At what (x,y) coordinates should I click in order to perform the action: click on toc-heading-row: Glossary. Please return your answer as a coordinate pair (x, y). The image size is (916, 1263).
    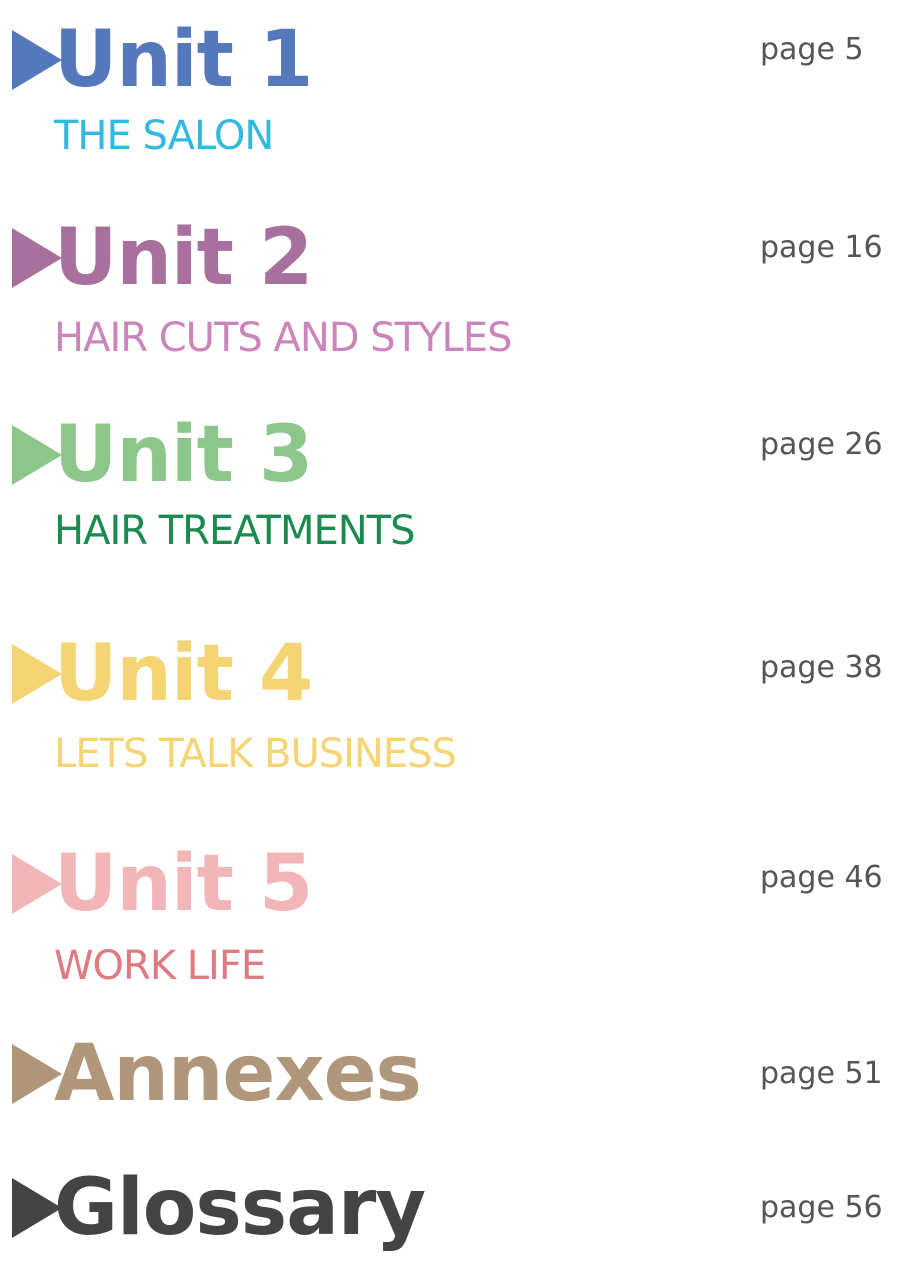
    Looking at the image, I should click on (219, 1208).